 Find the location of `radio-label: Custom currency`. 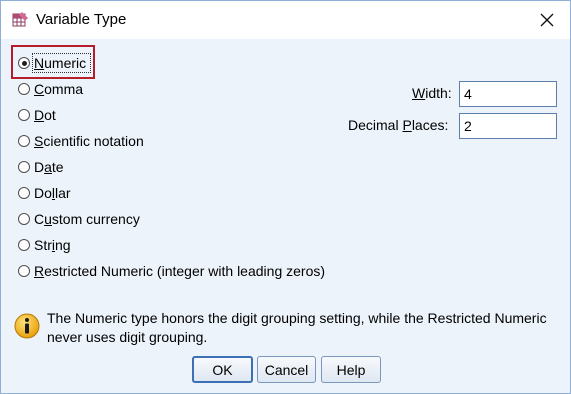

radio-label: Custom currency is located at coordinates (87, 219).